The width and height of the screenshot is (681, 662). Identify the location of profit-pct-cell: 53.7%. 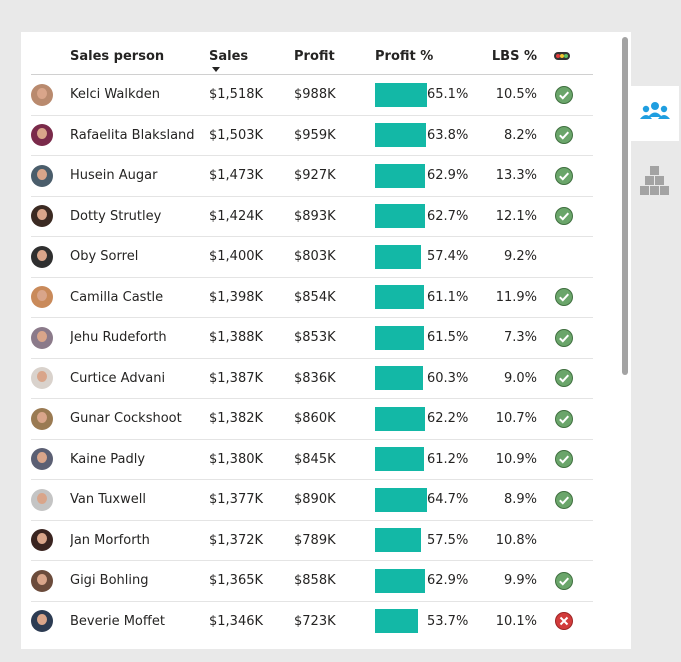
(427, 621).